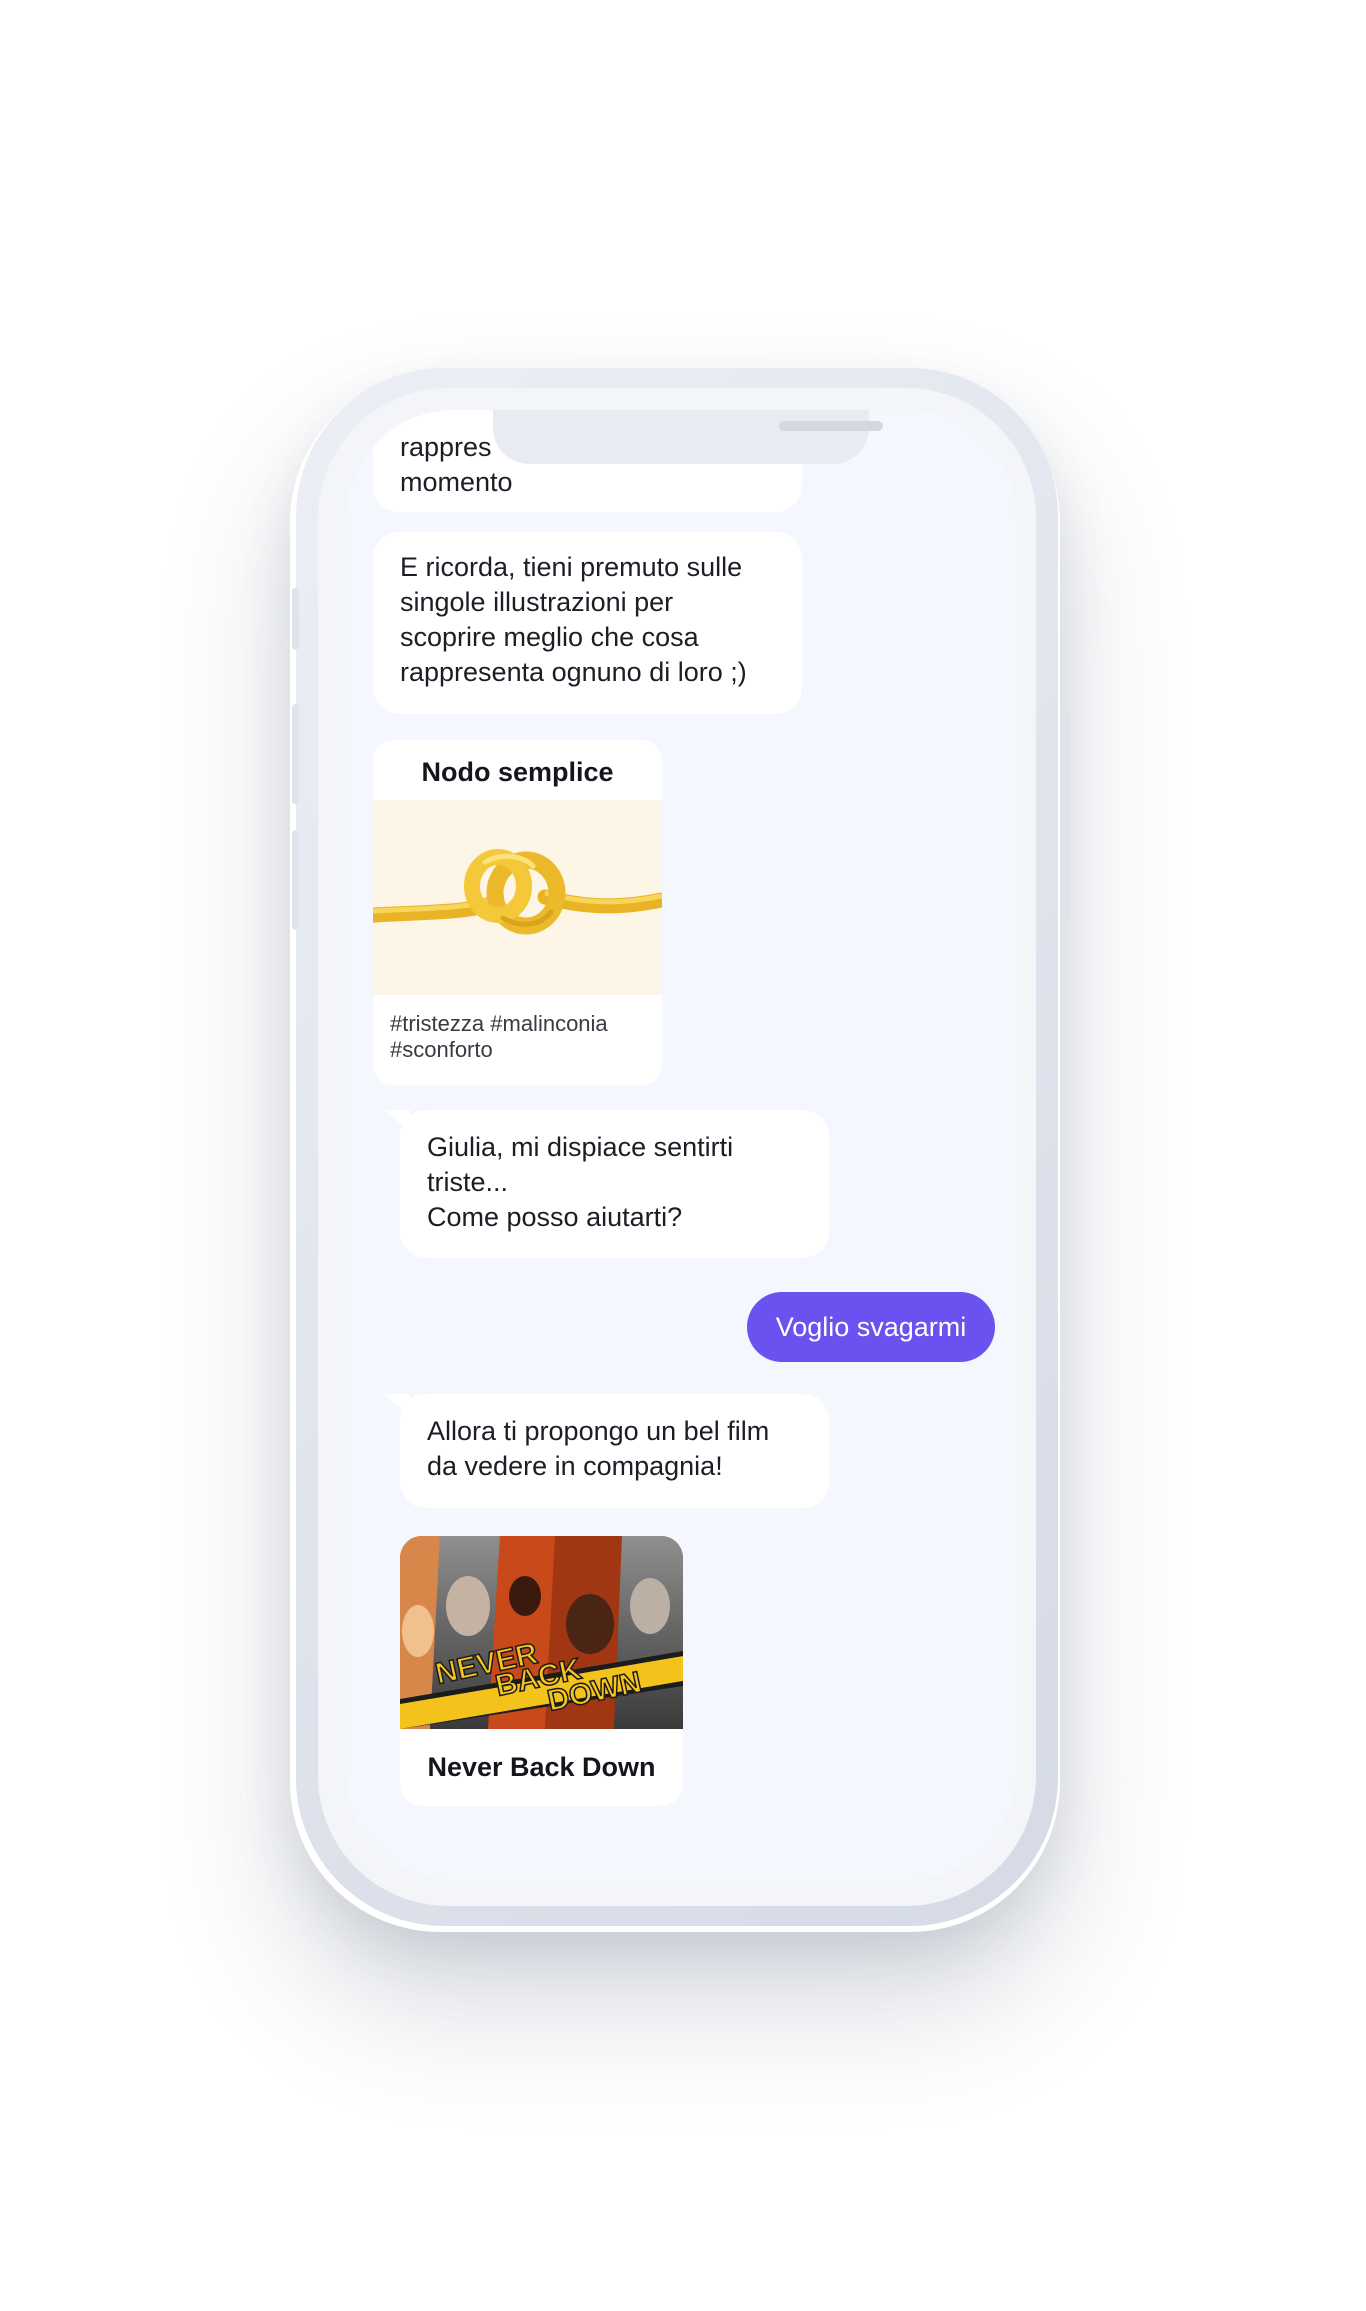 The width and height of the screenshot is (1366, 2311). Describe the element at coordinates (555, 1217) in the screenshot. I see `message-line: Come posso aiutarti?` at that location.